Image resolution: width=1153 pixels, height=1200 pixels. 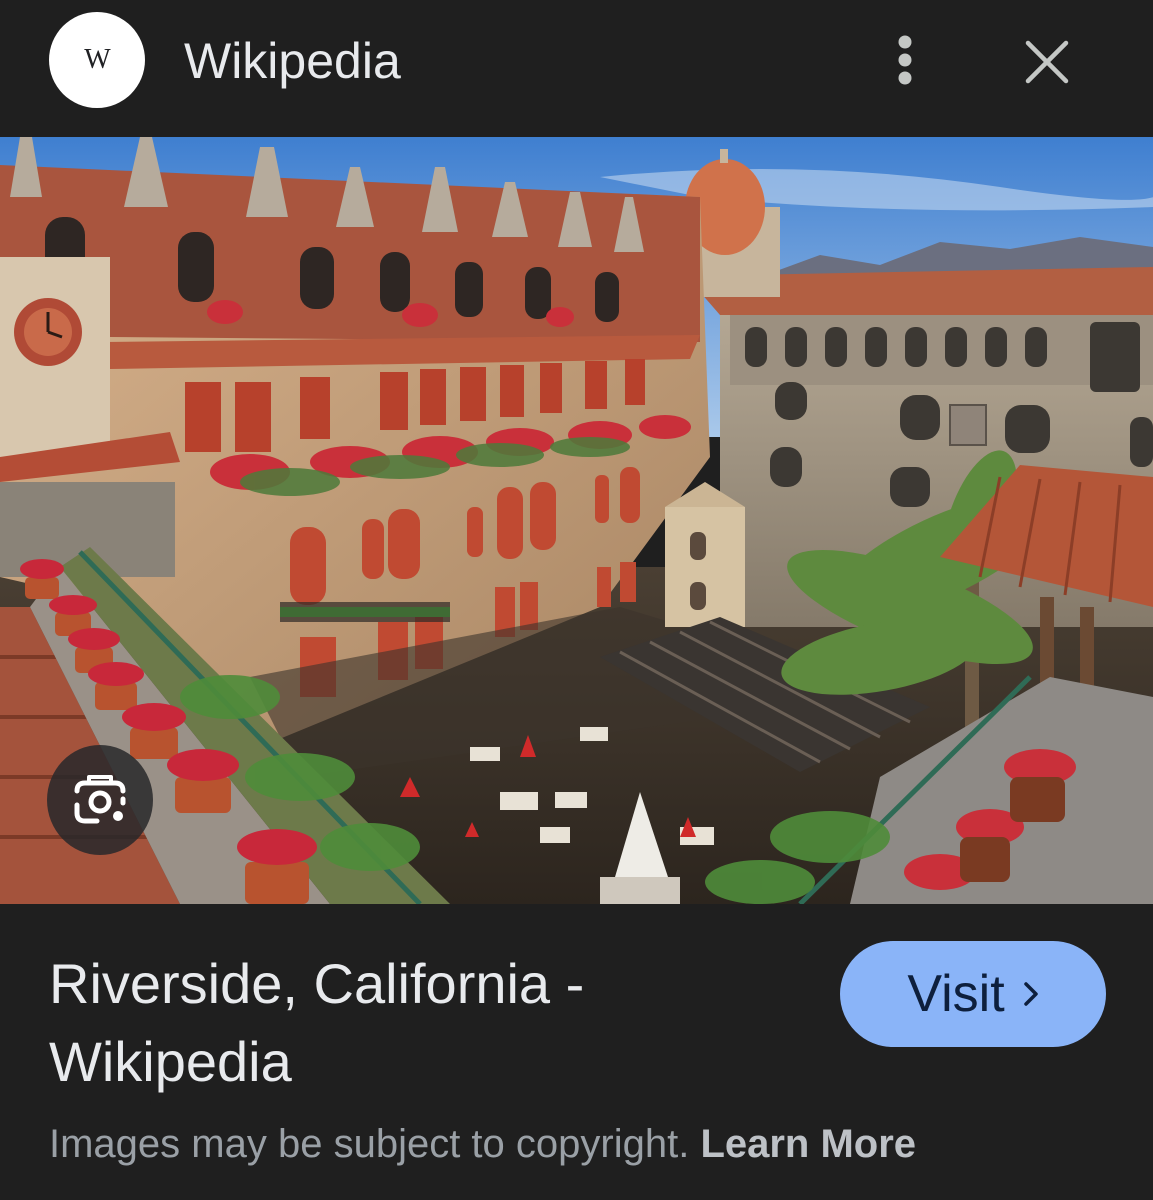 I want to click on more-vert-icon, so click(x=905, y=60).